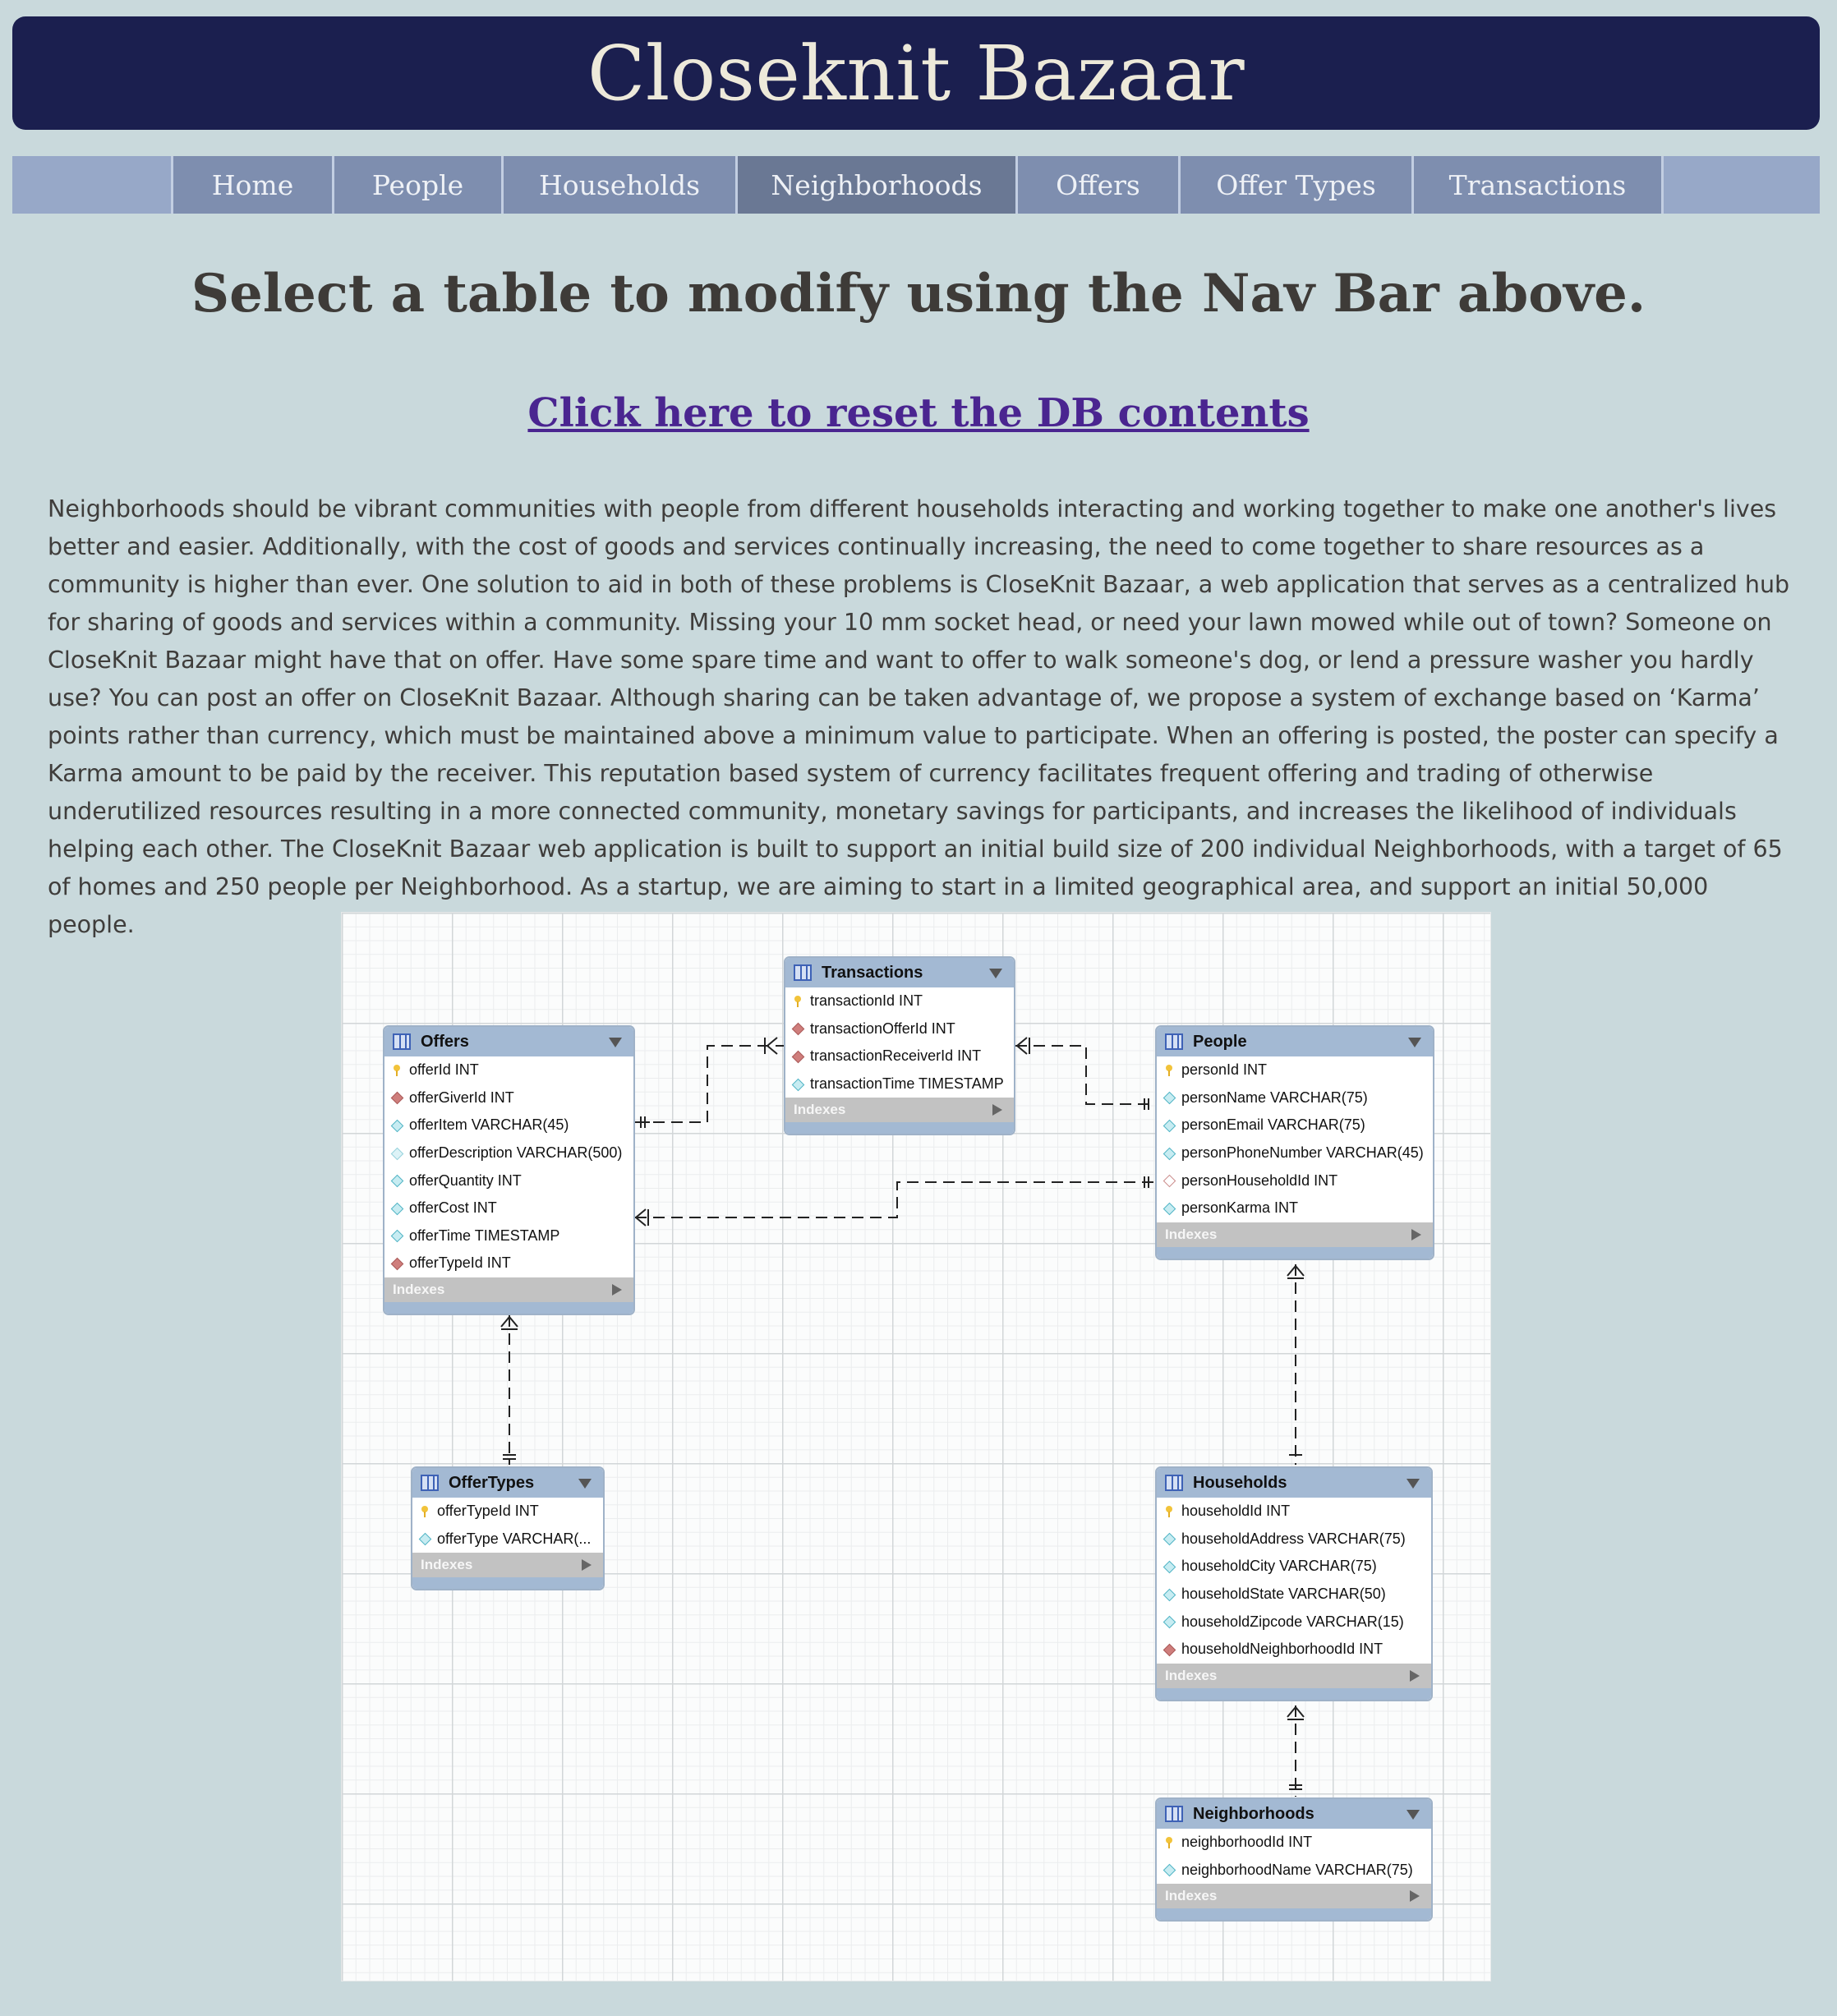 The height and width of the screenshot is (2016, 1837). I want to click on column-text: personPhoneNumber VARCHAR(45), so click(1302, 1153).